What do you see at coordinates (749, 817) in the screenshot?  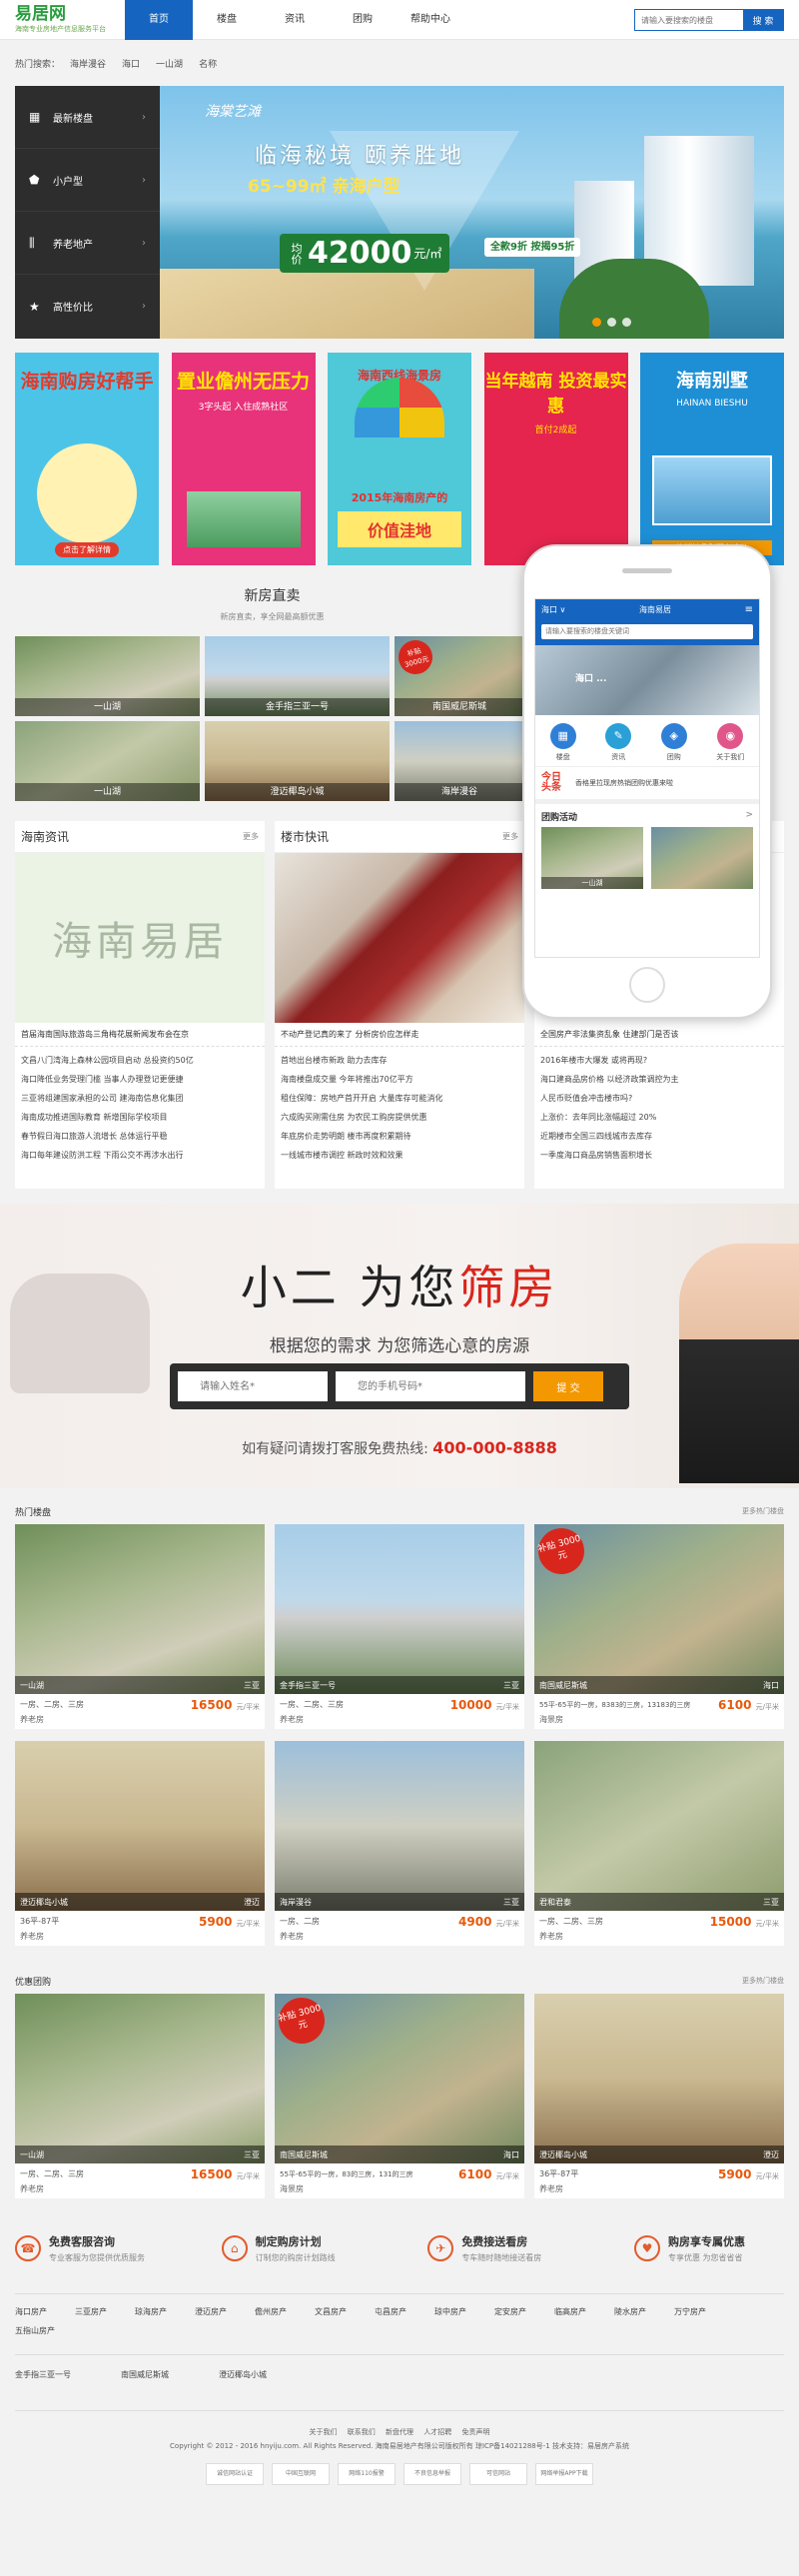 I see `chevron-right-icon: >` at bounding box center [749, 817].